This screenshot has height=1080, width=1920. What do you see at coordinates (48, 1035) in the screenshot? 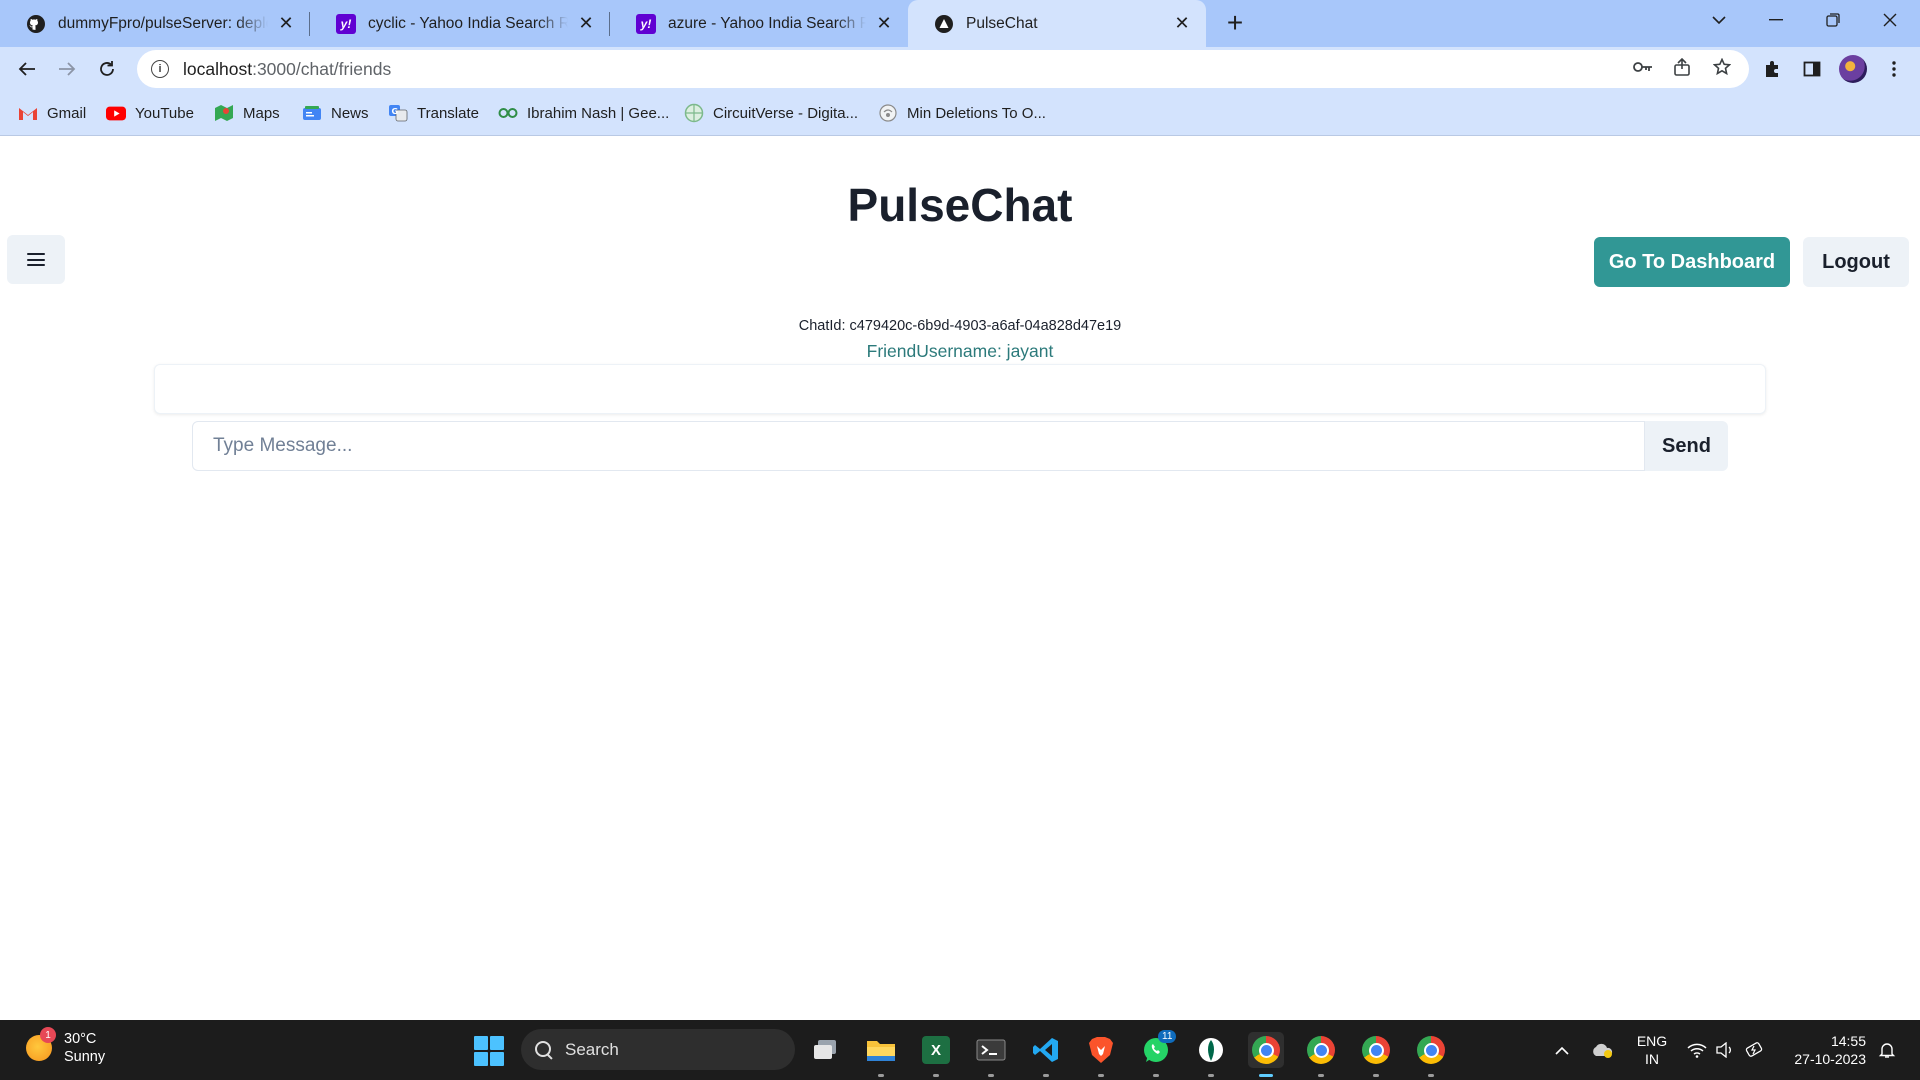
I see `notification-badge: 1` at bounding box center [48, 1035].